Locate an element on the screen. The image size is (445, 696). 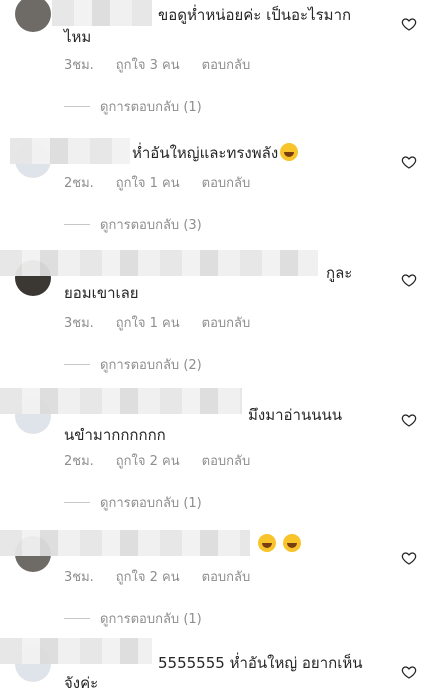
comment-text-line-1: ห่ำอันใหญ่และทรงพลัง is located at coordinates (215, 153).